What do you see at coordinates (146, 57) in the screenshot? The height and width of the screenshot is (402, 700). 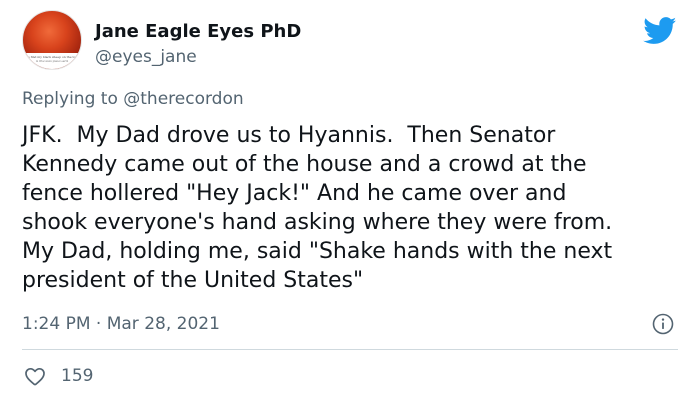 I see `user-handle: @eyes_jane` at bounding box center [146, 57].